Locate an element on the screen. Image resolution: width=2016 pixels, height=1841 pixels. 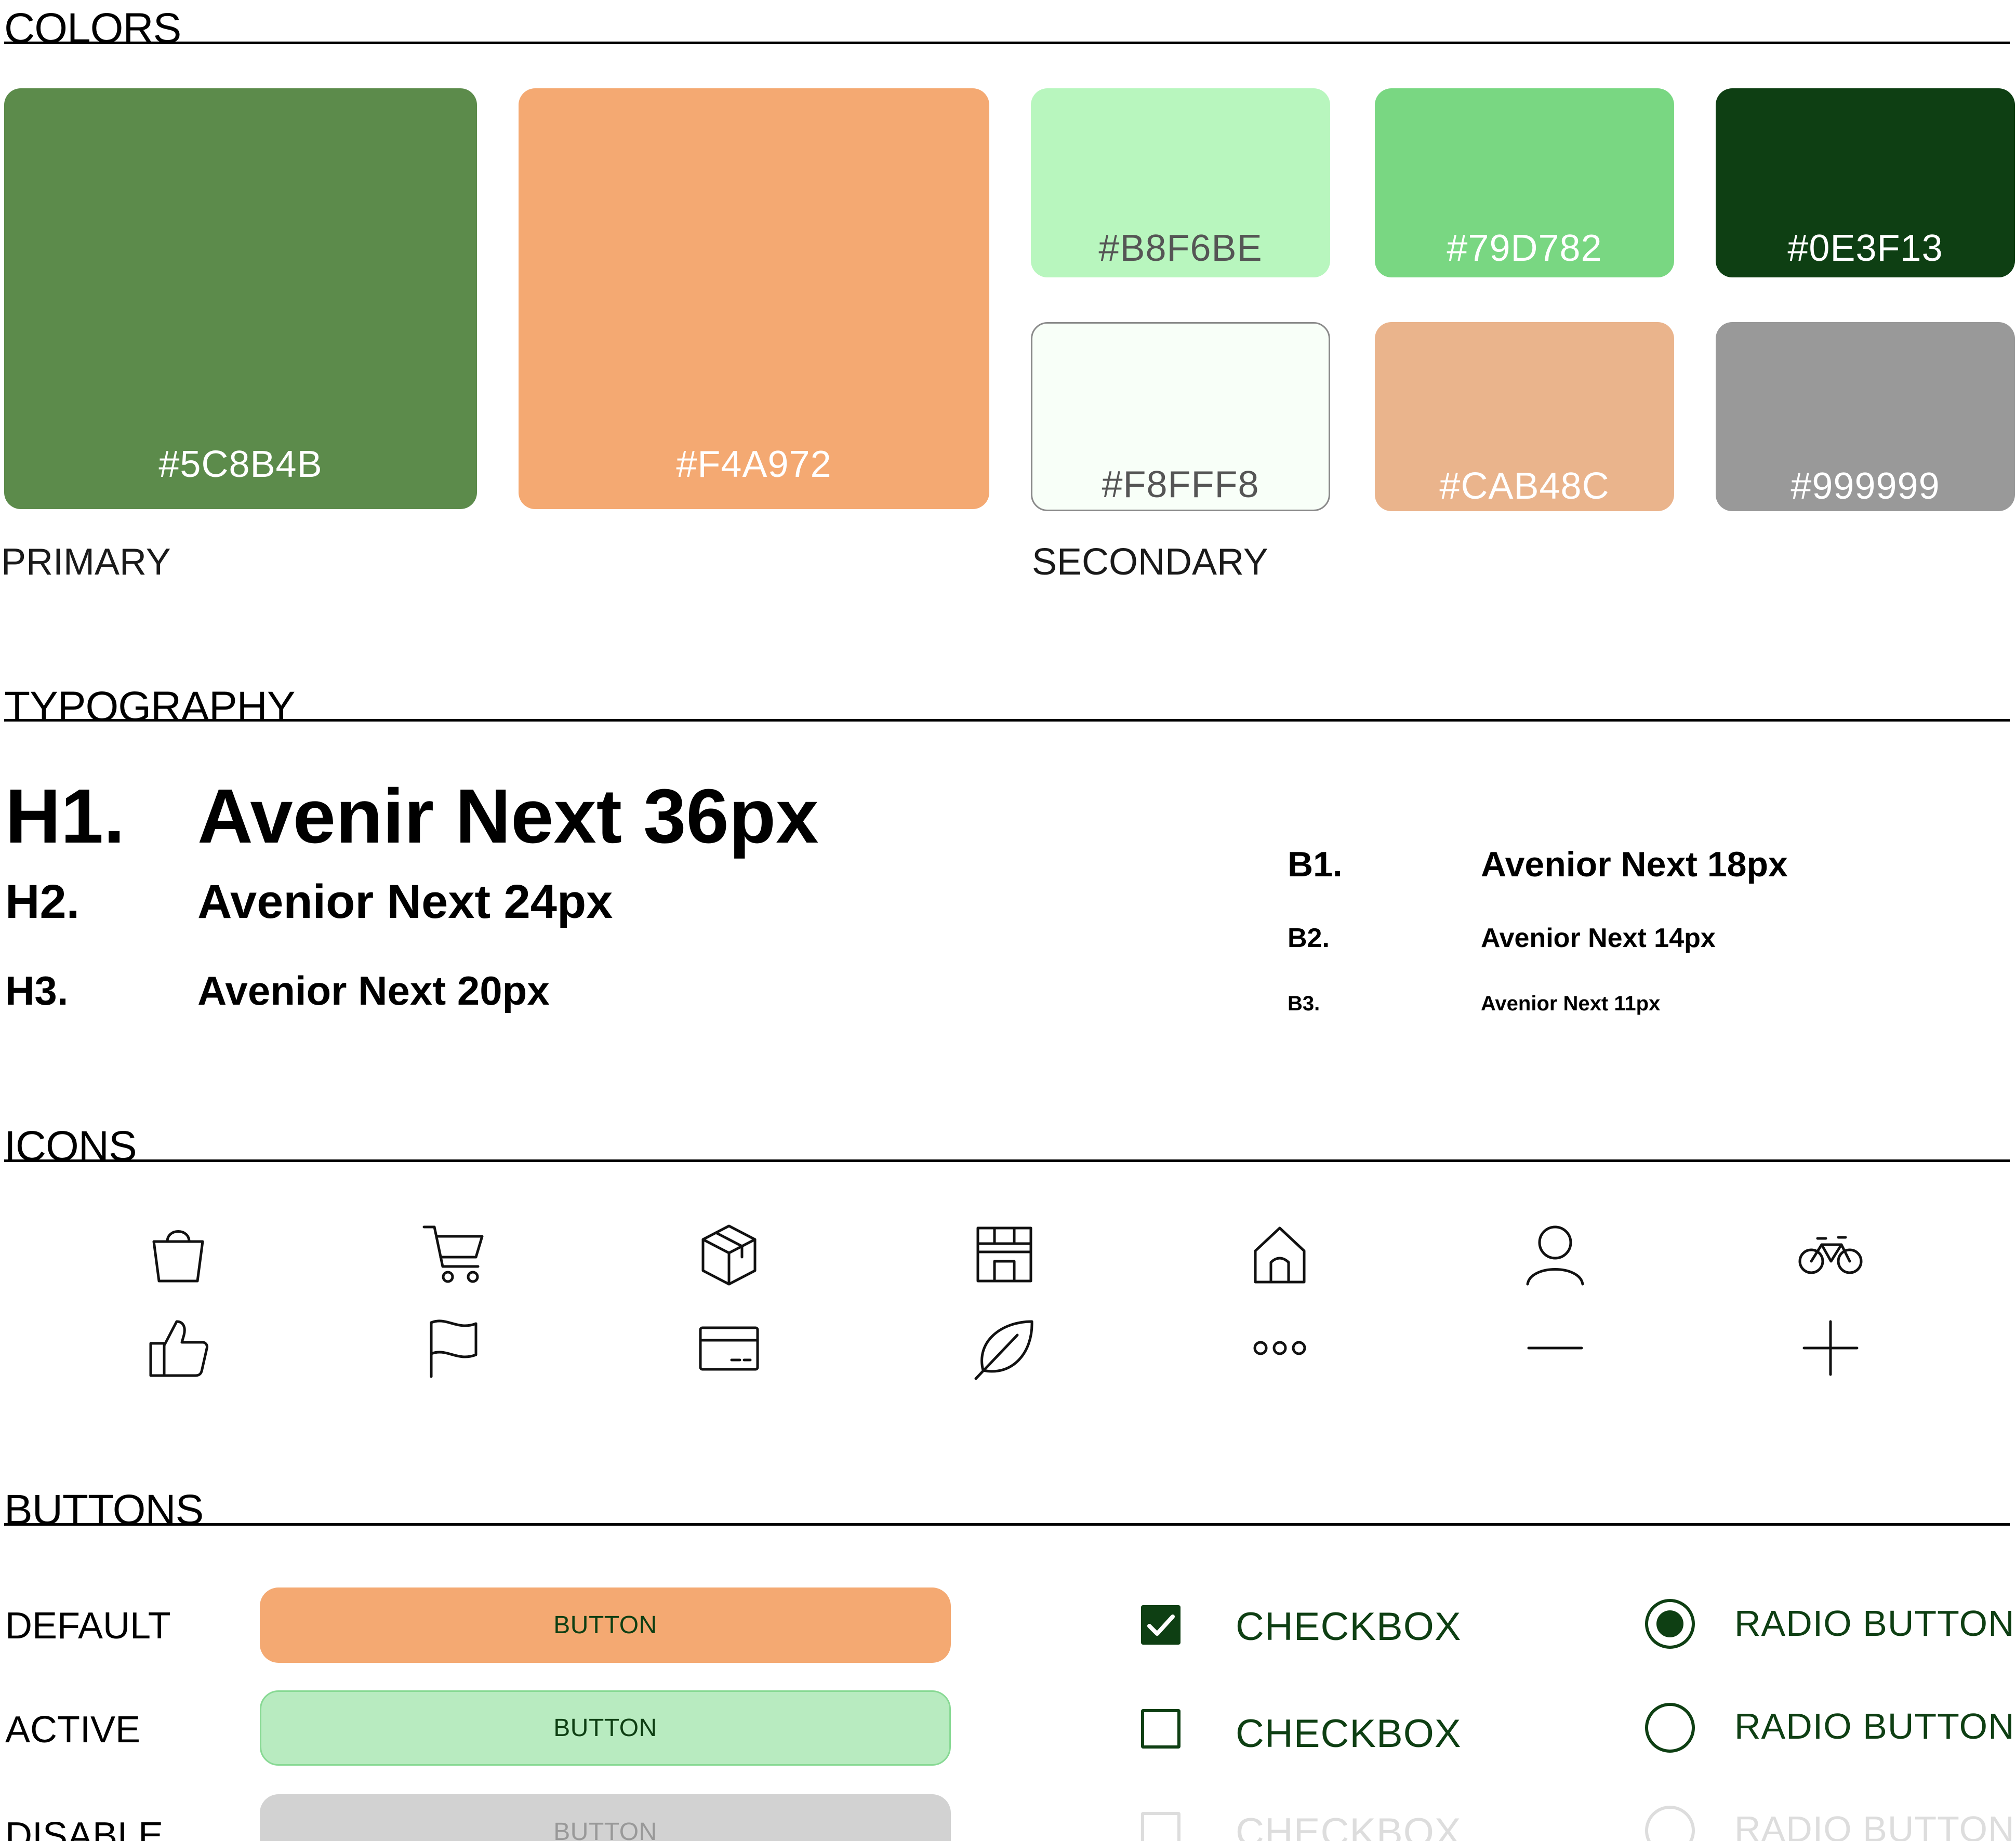
user-icon is located at coordinates (1555, 1254).